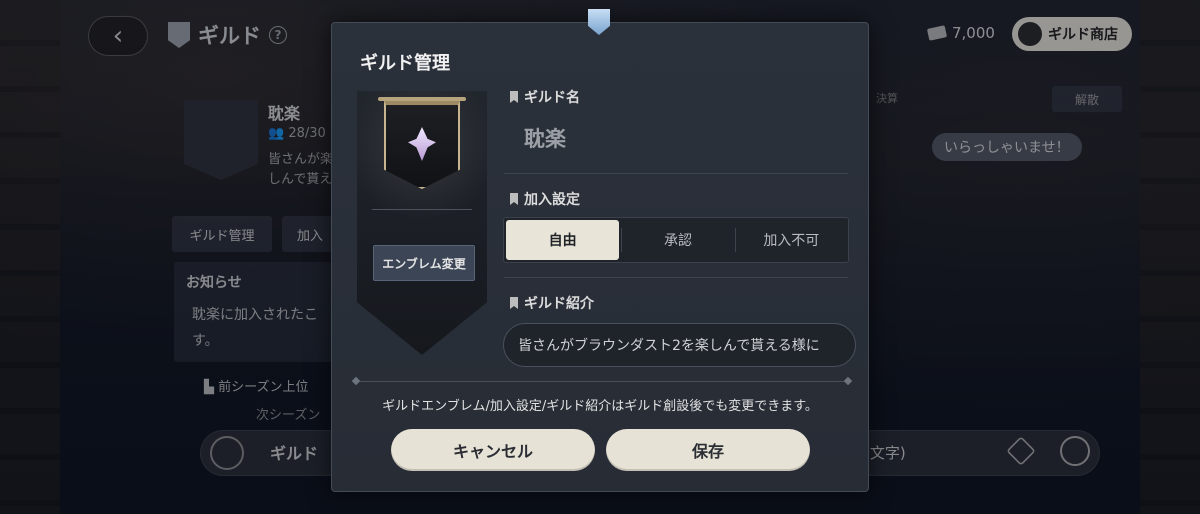 This screenshot has height=514, width=1200. I want to click on change-emblem-label: エンブレム変更, so click(424, 263).